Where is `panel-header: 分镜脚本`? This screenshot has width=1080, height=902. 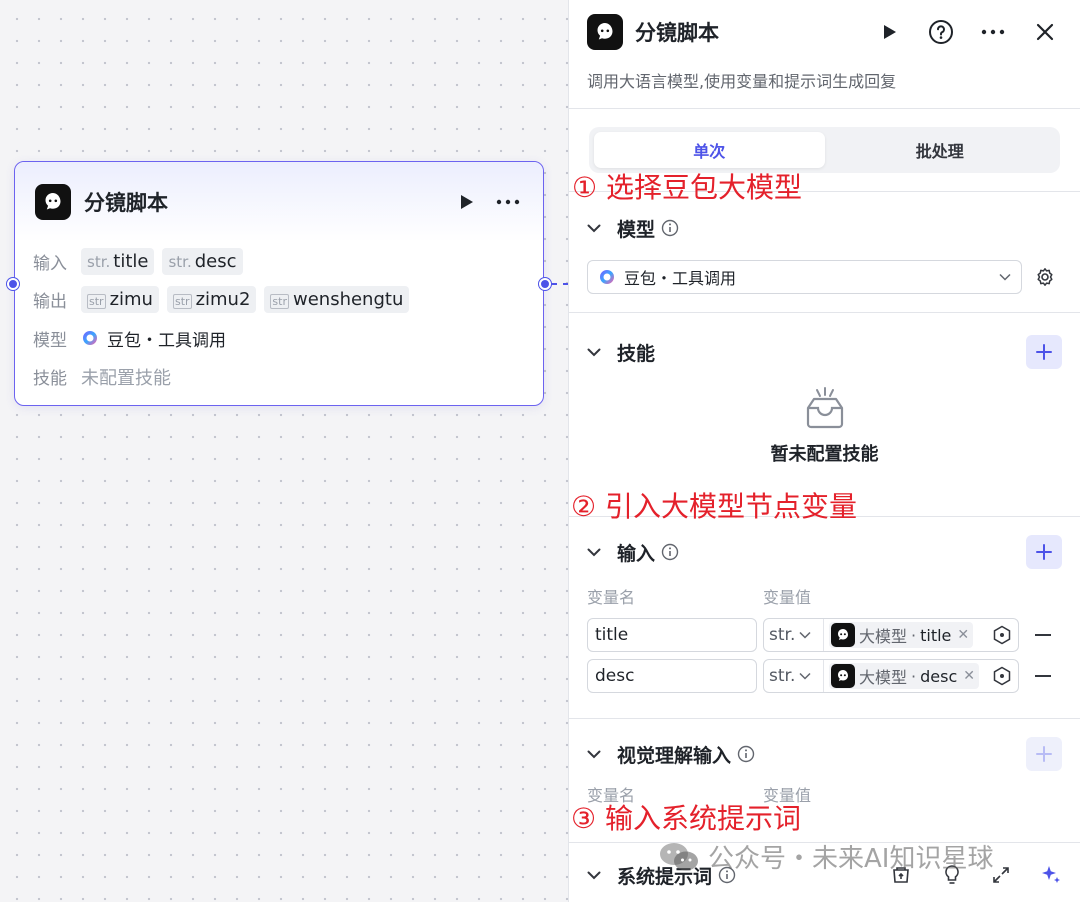
panel-header: 分镜脚本 is located at coordinates (824, 32).